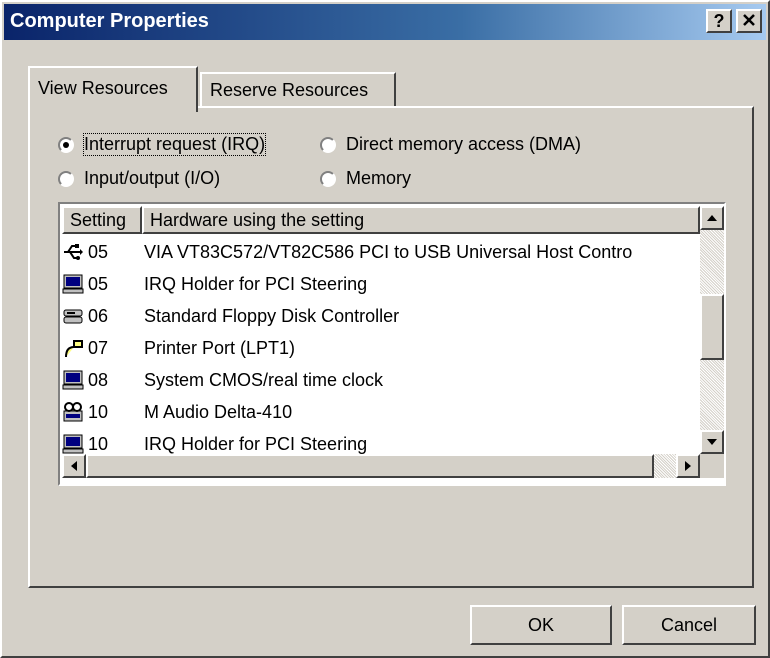 The image size is (770, 658). Describe the element at coordinates (218, 411) in the screenshot. I see `hardware-name: M Audio Delta-410` at that location.